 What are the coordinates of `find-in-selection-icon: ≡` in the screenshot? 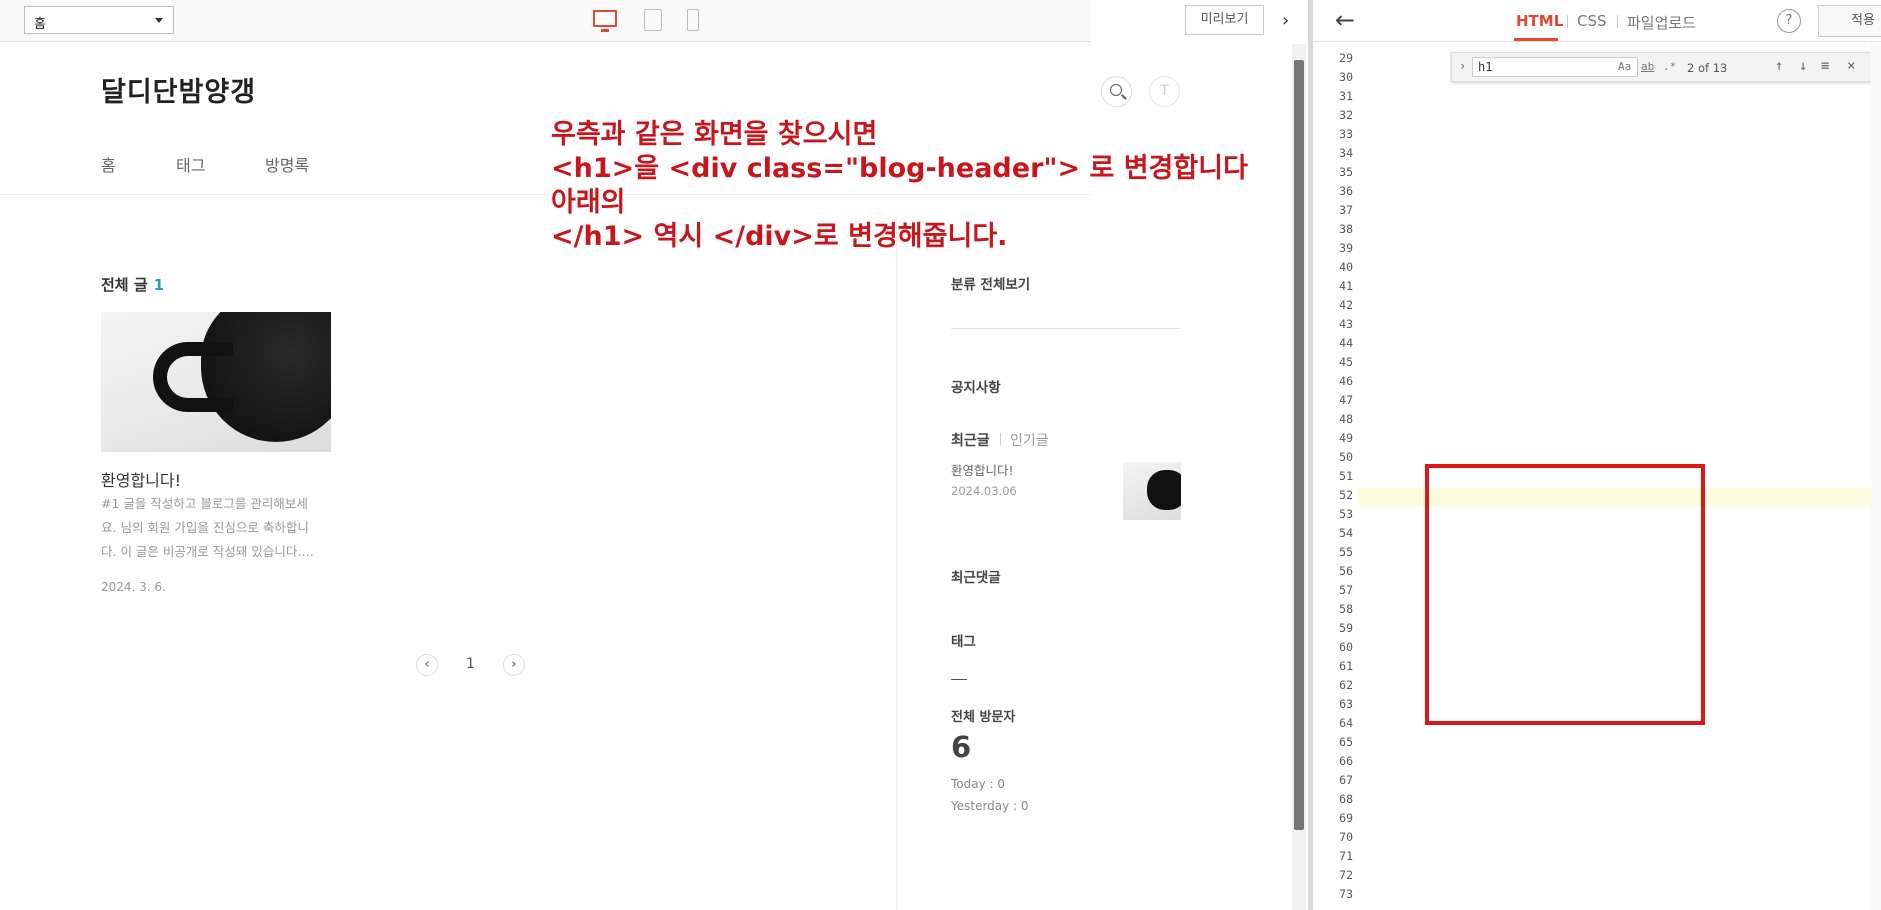 It's located at (1825, 66).